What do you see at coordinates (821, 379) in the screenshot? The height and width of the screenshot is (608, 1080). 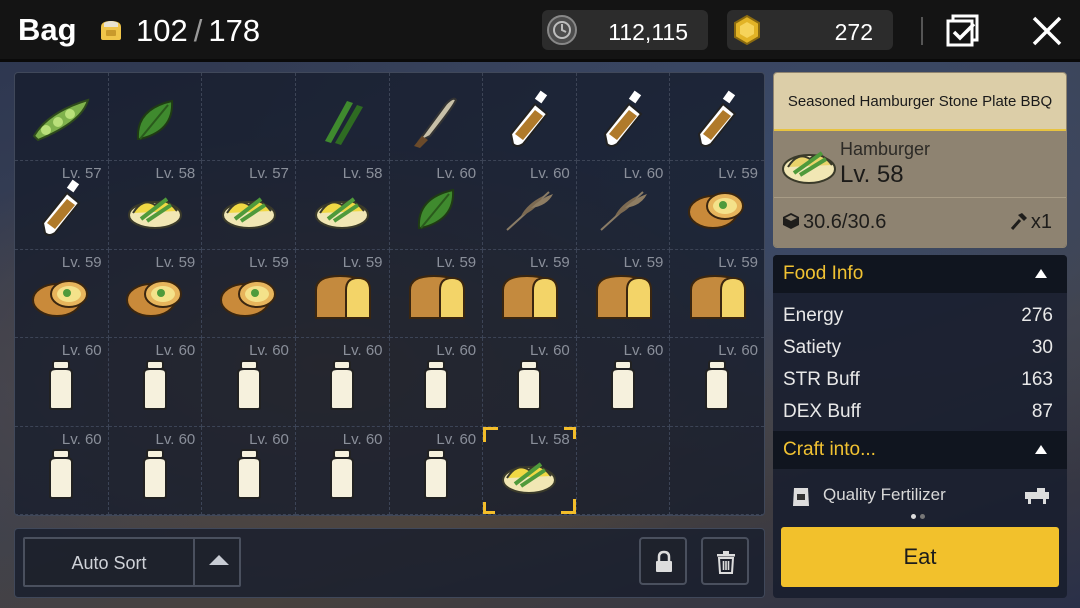 I see `stat-label: STR Buff` at bounding box center [821, 379].